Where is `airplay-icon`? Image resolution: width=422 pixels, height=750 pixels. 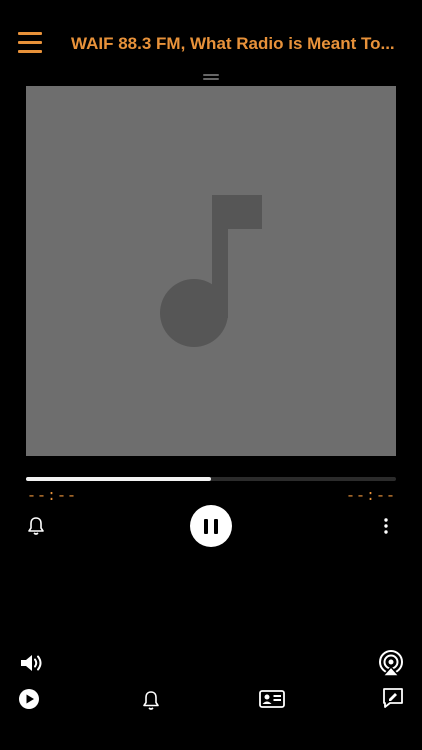 airplay-icon is located at coordinates (391, 663).